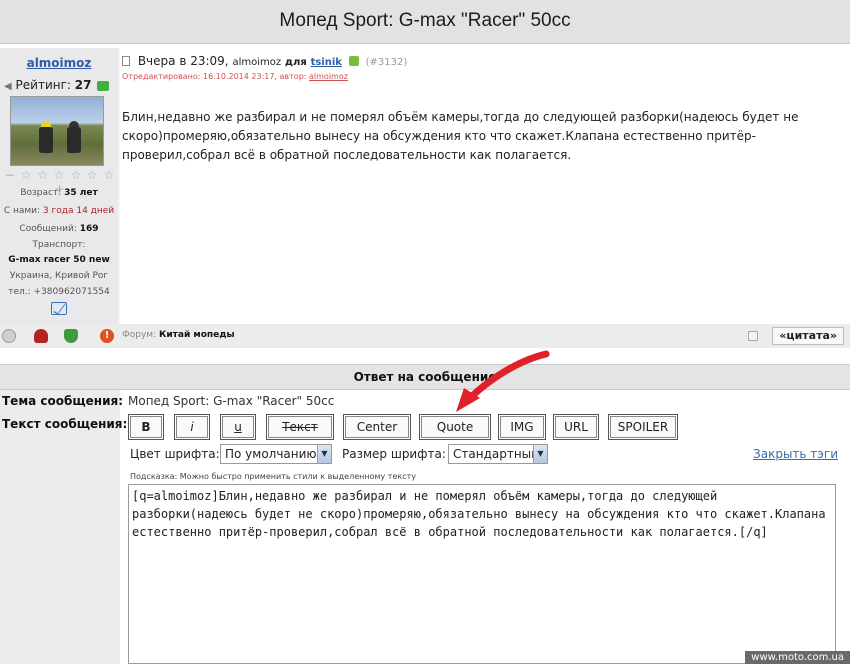  Describe the element at coordinates (175, 454) in the screenshot. I see `font-color-label: Цвет шрифта:` at that location.